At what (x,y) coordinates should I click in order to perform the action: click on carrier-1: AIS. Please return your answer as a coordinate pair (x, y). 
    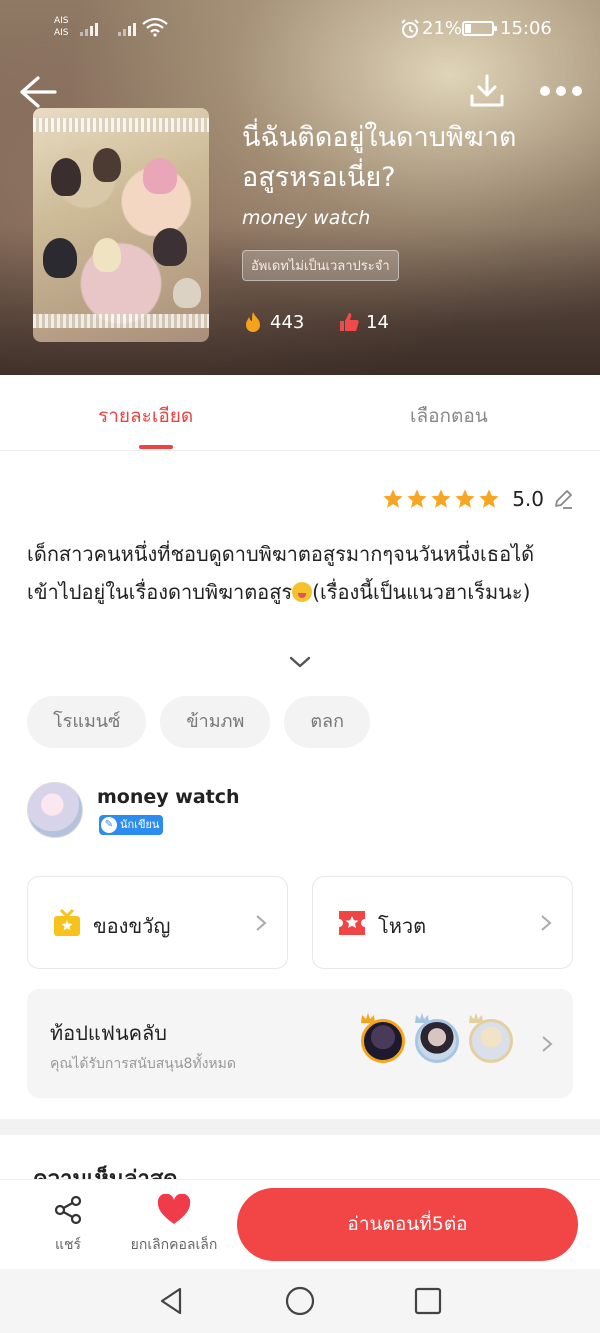
    Looking at the image, I should click on (61, 21).